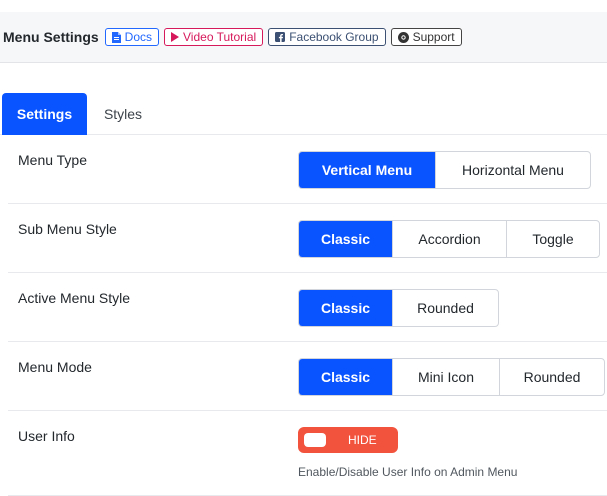 Image resolution: width=607 pixels, height=496 pixels. I want to click on docs-button: Docs, so click(132, 37).